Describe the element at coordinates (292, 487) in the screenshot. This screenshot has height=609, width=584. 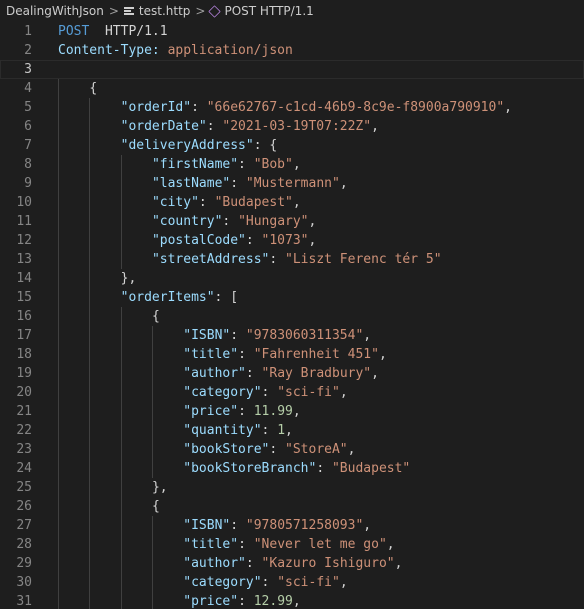
I see `code-line: 25},` at that location.